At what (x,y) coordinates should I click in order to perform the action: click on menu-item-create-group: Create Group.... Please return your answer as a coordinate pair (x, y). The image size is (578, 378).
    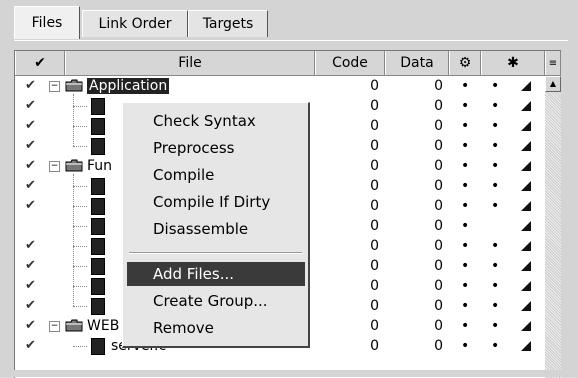
    Looking at the image, I should click on (216, 301).